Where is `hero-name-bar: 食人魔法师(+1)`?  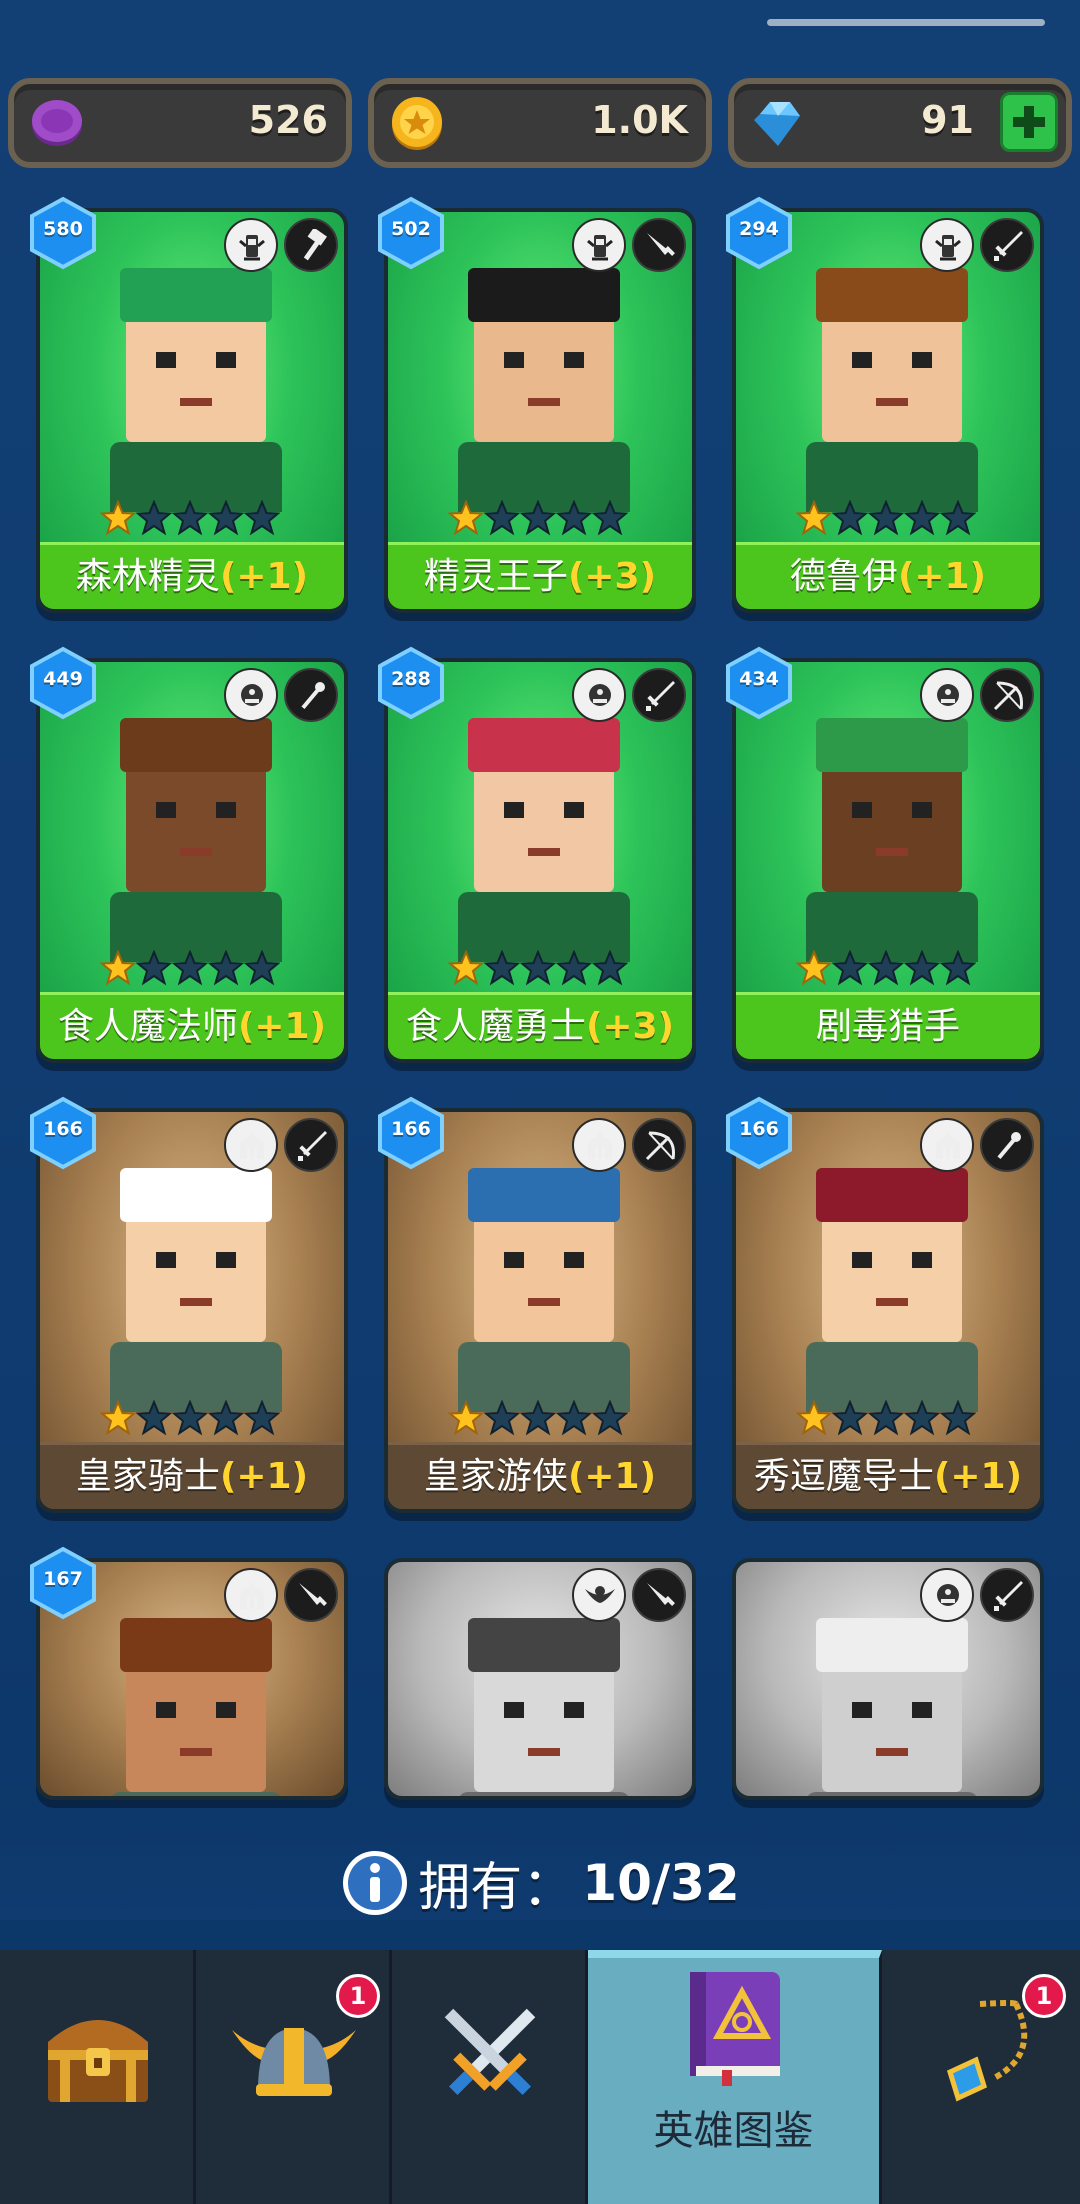 hero-name-bar: 食人魔法师(+1) is located at coordinates (192, 1025).